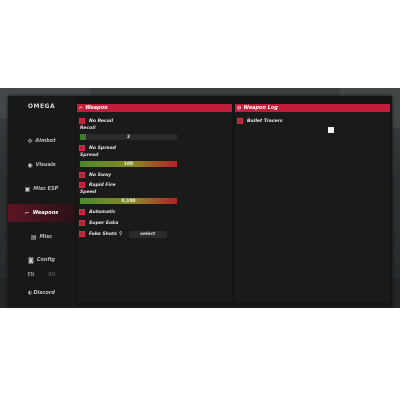  I want to click on lang-en: EN, so click(30, 277).